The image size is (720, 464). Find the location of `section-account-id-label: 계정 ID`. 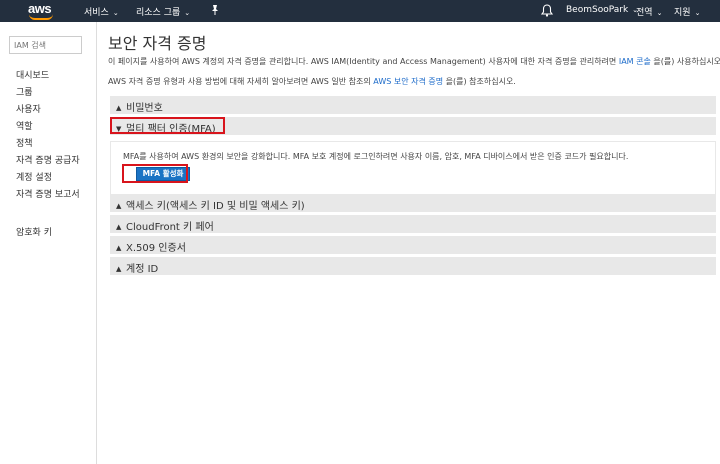

section-account-id-label: 계정 ID is located at coordinates (142, 269).